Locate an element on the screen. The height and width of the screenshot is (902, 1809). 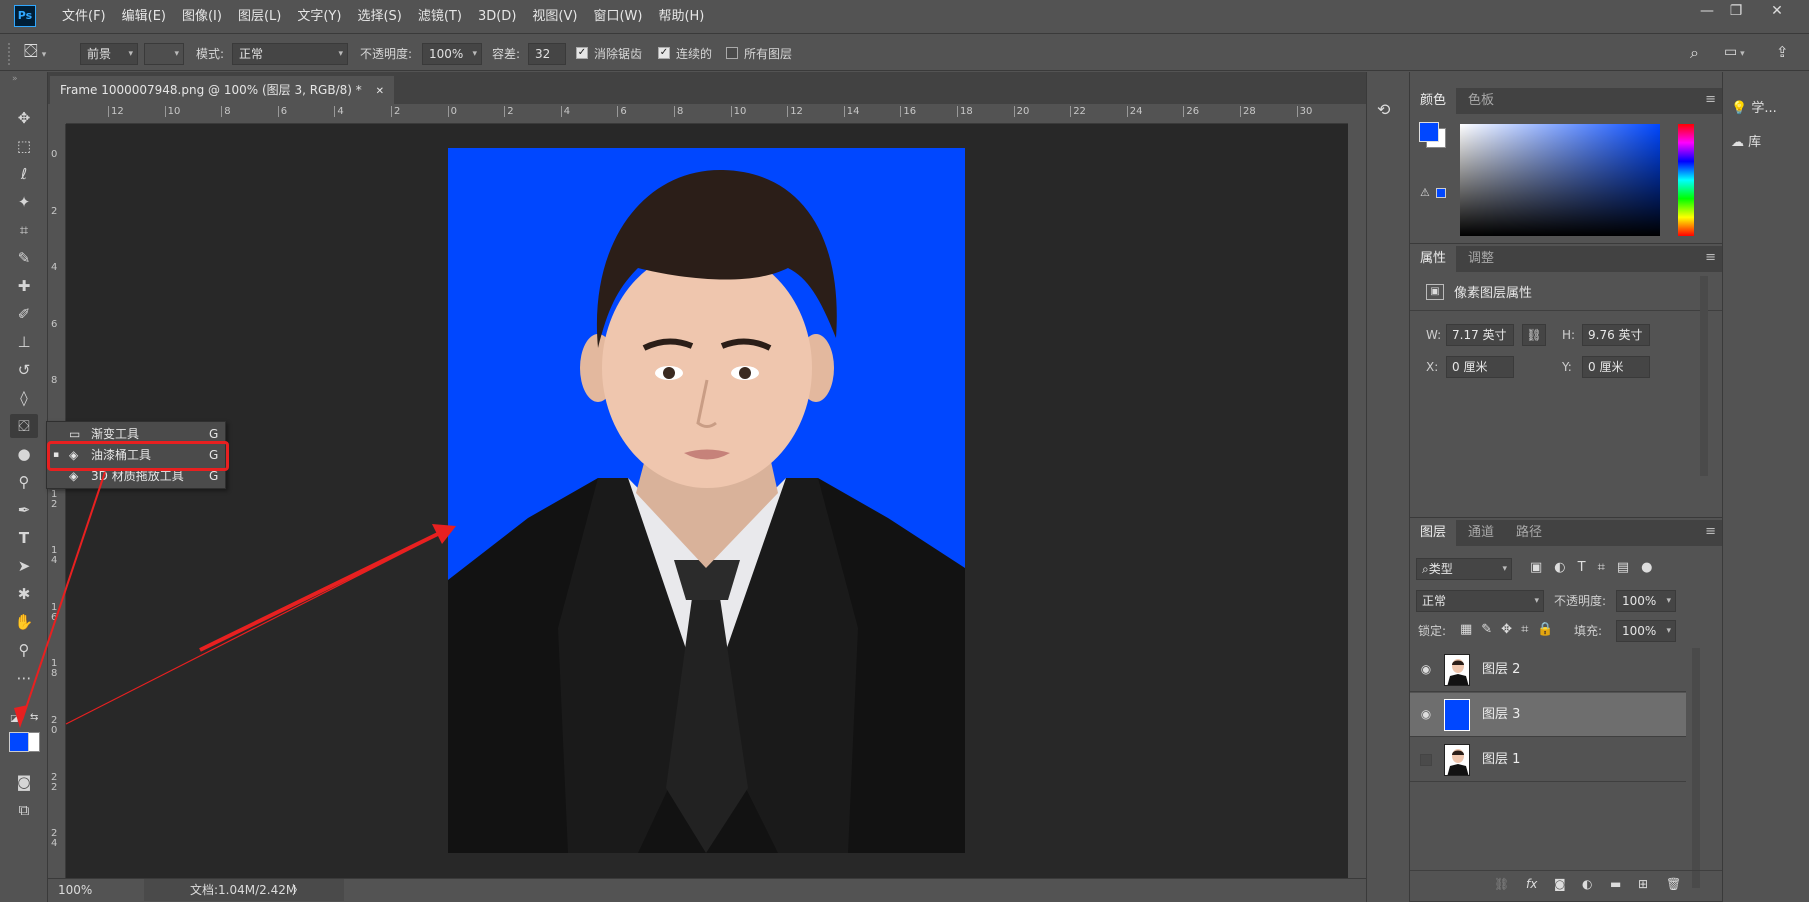
layer-filter-icons: ▣◐T⌗▤● is located at coordinates (1597, 567).